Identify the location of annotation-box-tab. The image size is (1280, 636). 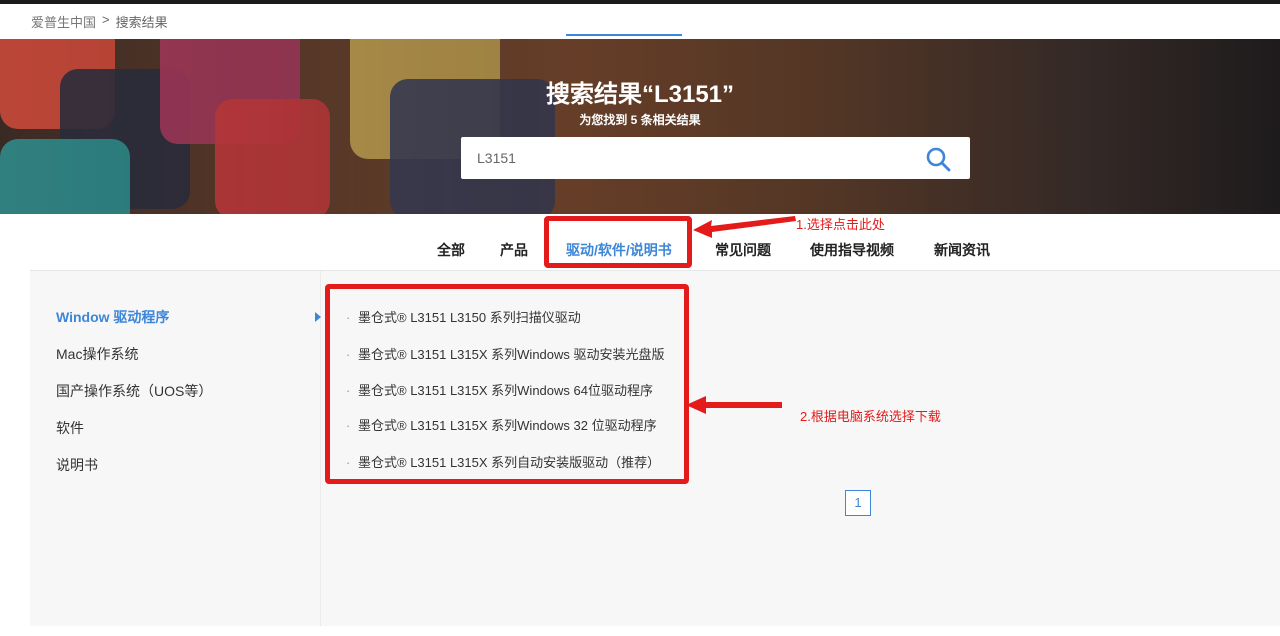
(618, 242).